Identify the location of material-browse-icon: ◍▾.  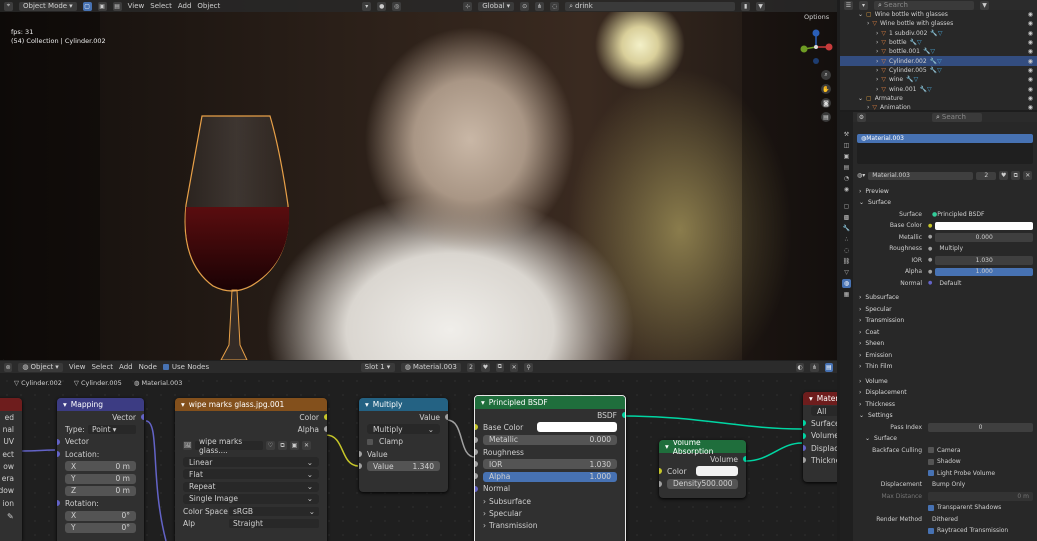
(861, 175).